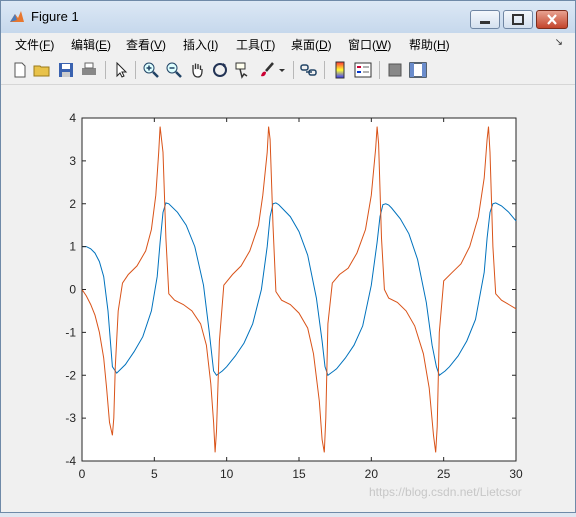 The width and height of the screenshot is (576, 517). Describe the element at coordinates (200, 44) in the screenshot. I see `menu-insert: 插入(I)` at that location.